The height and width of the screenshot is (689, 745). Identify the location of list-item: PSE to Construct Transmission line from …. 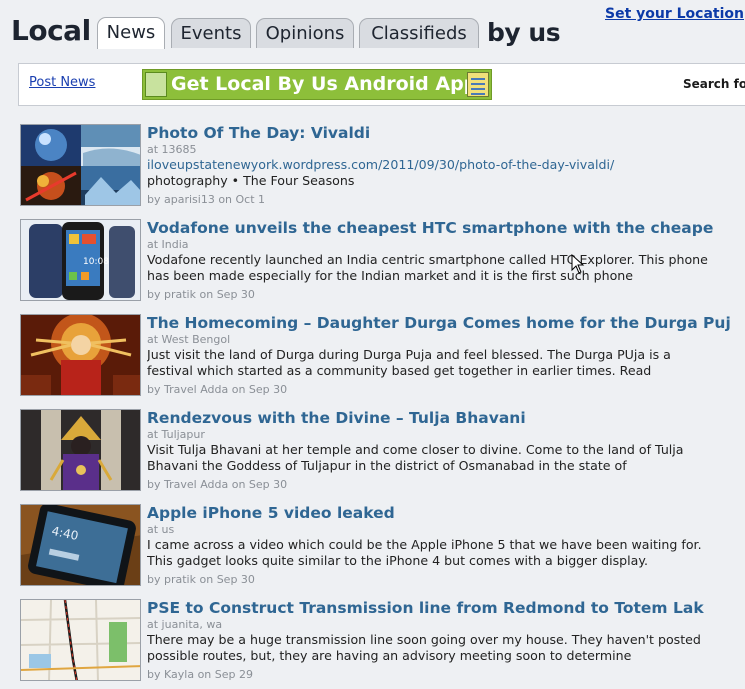
(379, 641).